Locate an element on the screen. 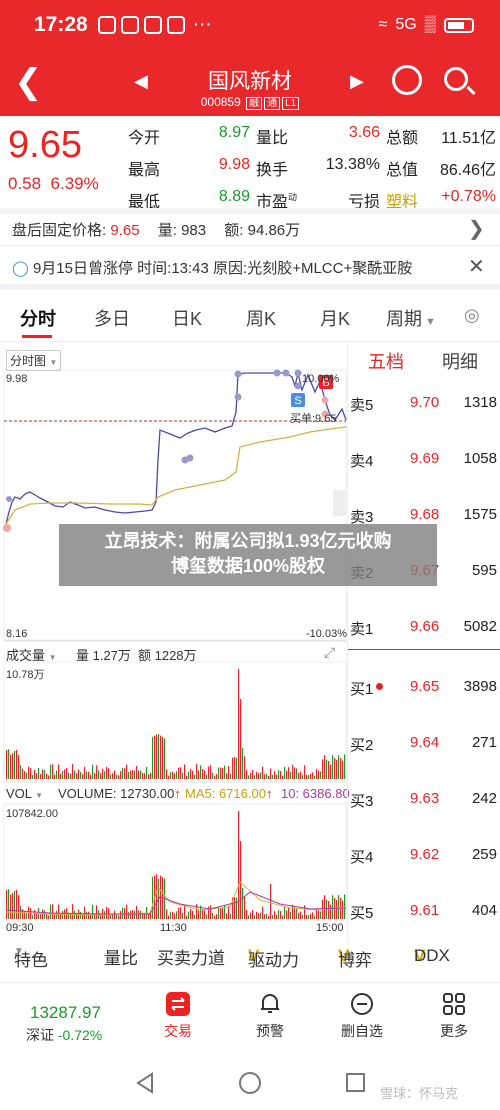 The image size is (500, 1110). ask-row: 卖1 9.66 5082 is located at coordinates (424, 628).